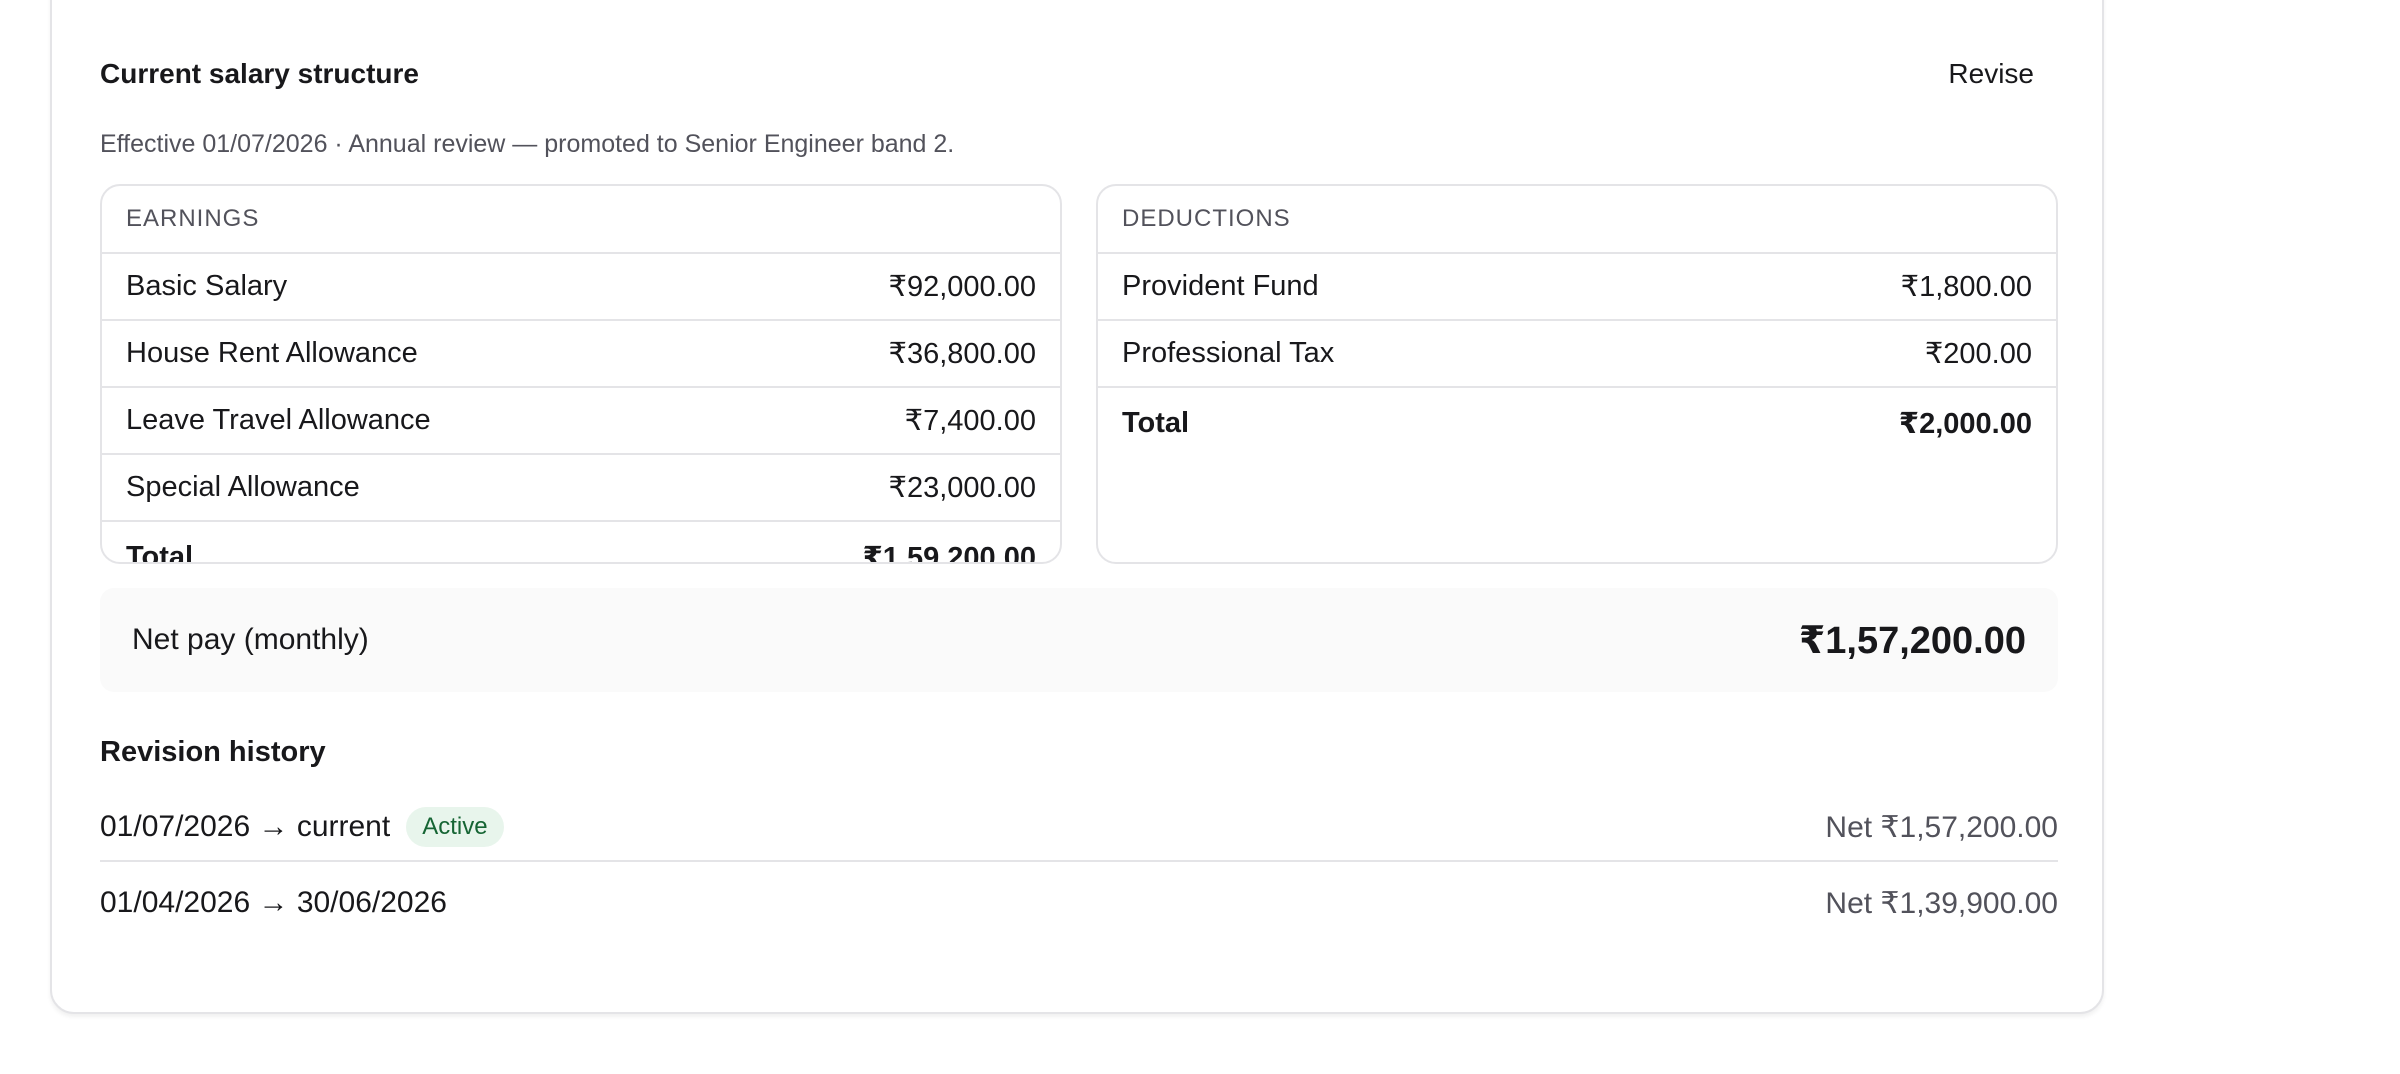  Describe the element at coordinates (1991, 74) in the screenshot. I see `revise-button: Revise` at that location.